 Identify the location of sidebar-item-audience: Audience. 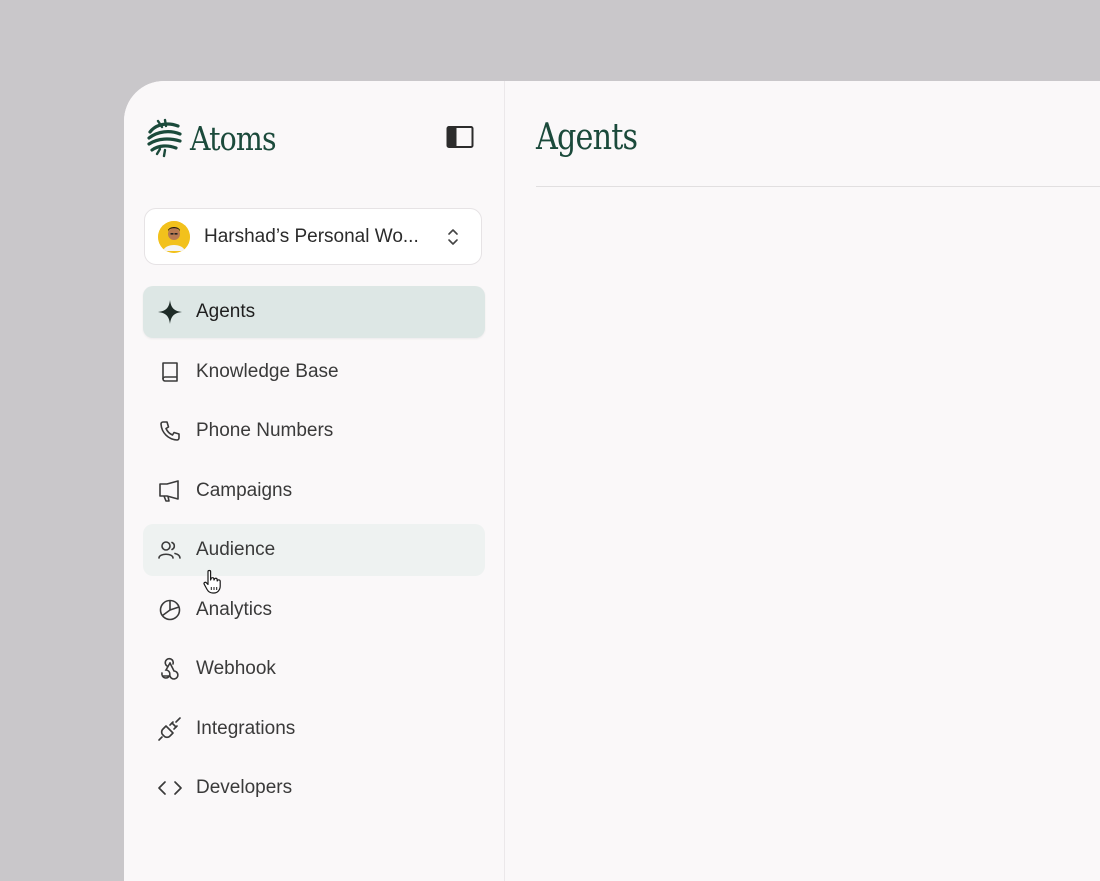
(314, 550).